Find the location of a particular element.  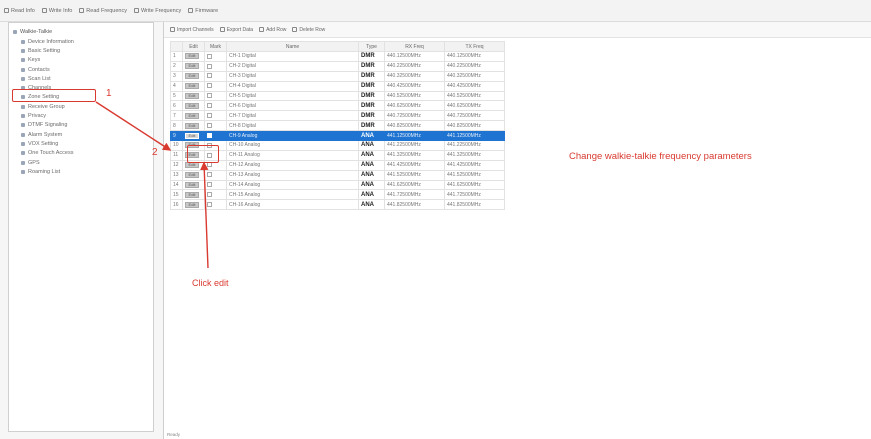

tree-item-basic-setting: Basic Setting is located at coordinates (82, 50).